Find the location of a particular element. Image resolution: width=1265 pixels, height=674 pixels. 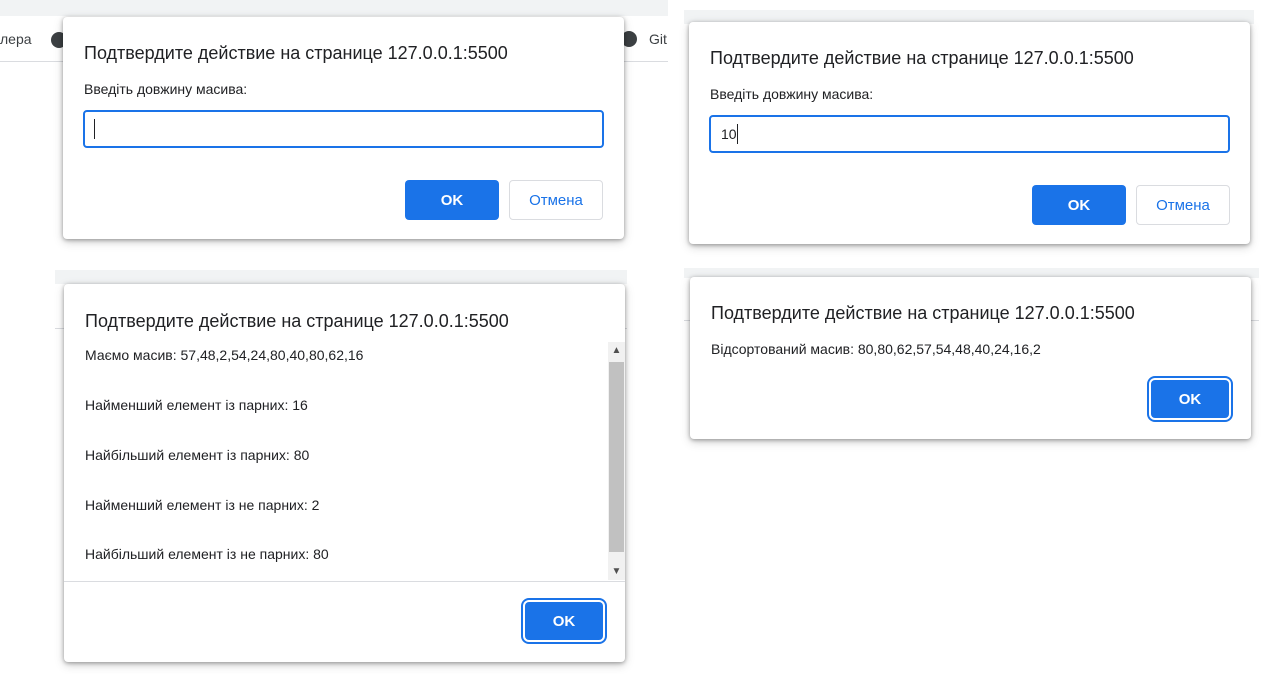

dialog-divider is located at coordinates (344, 581).